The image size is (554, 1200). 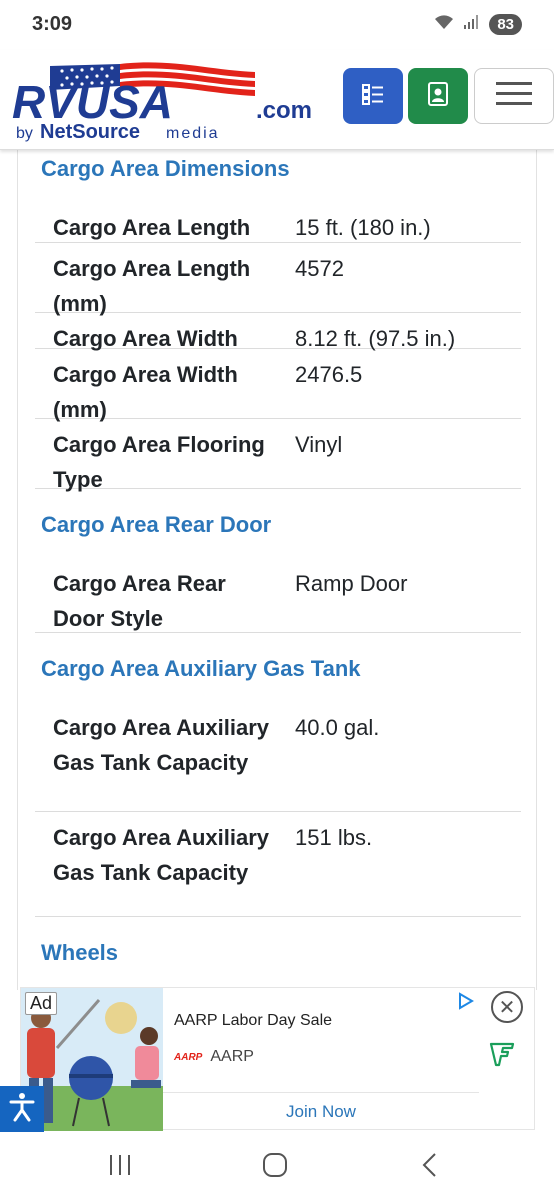 I want to click on section-title-cargo-dimensions: Cargo Area Dimensions, so click(x=165, y=168).